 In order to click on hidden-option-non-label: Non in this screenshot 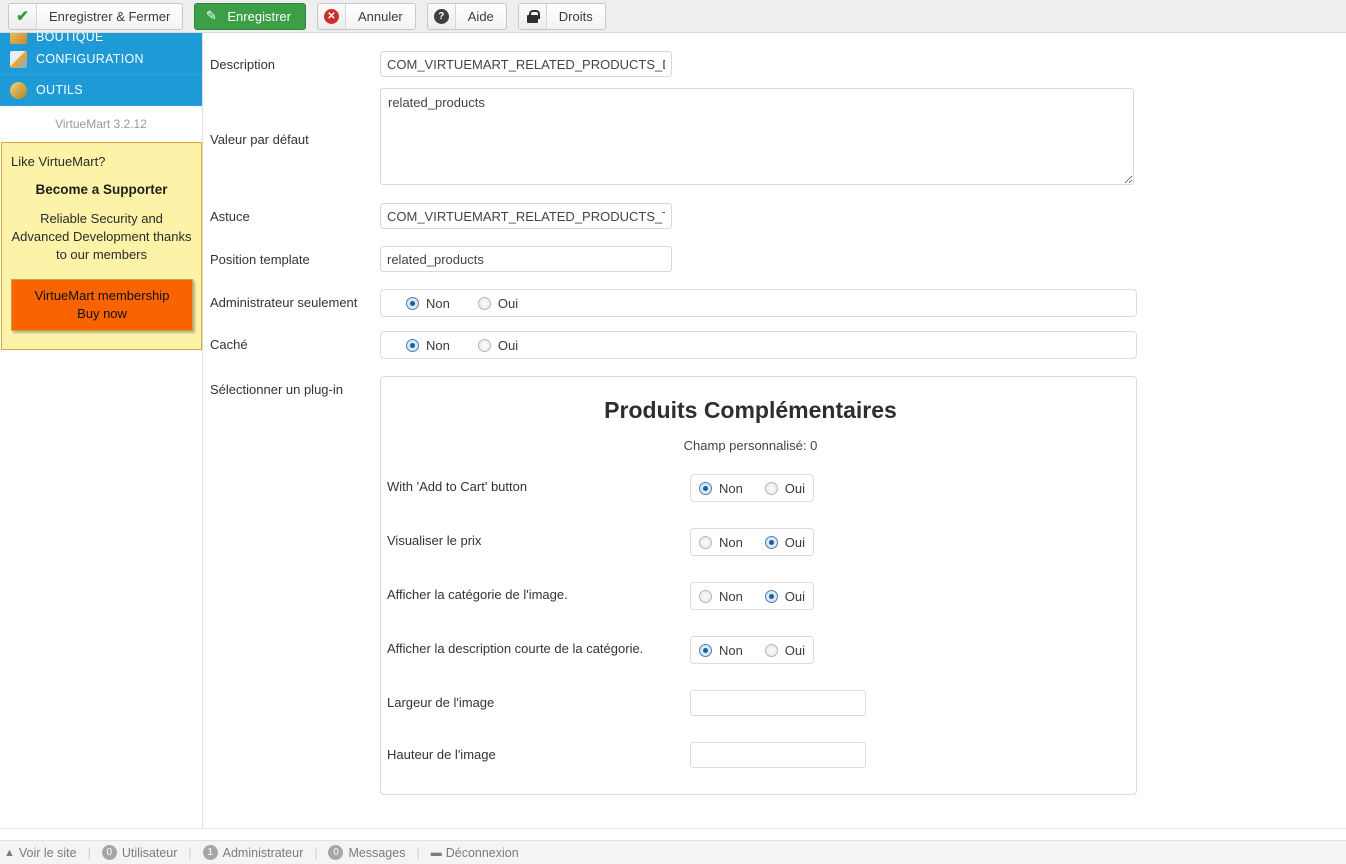, I will do `click(438, 345)`.